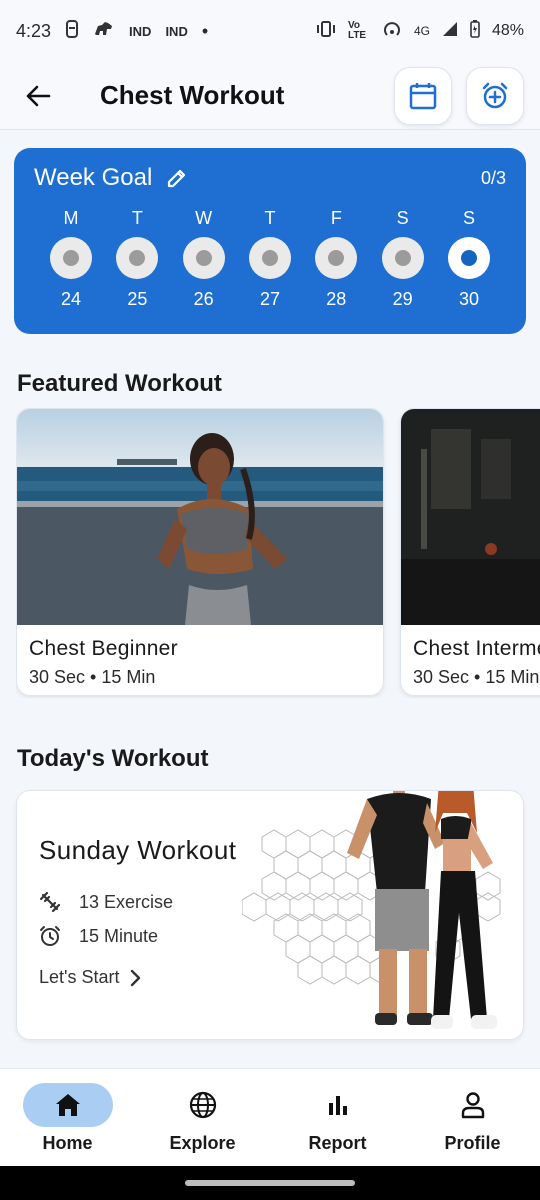 Image resolution: width=540 pixels, height=1200 pixels. I want to click on status-time: 4:23, so click(34, 30).